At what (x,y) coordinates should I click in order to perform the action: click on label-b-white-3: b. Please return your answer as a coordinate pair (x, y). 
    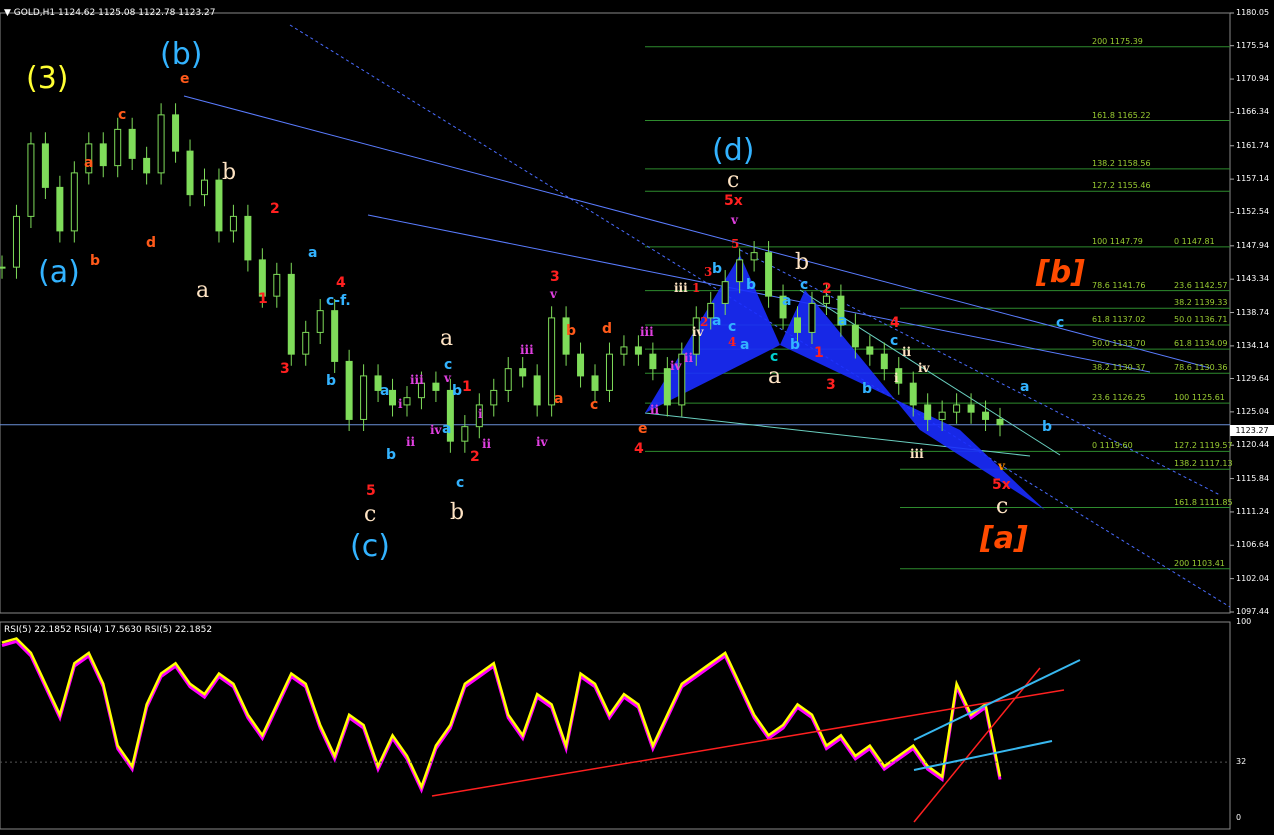
    Looking at the image, I should click on (802, 262).